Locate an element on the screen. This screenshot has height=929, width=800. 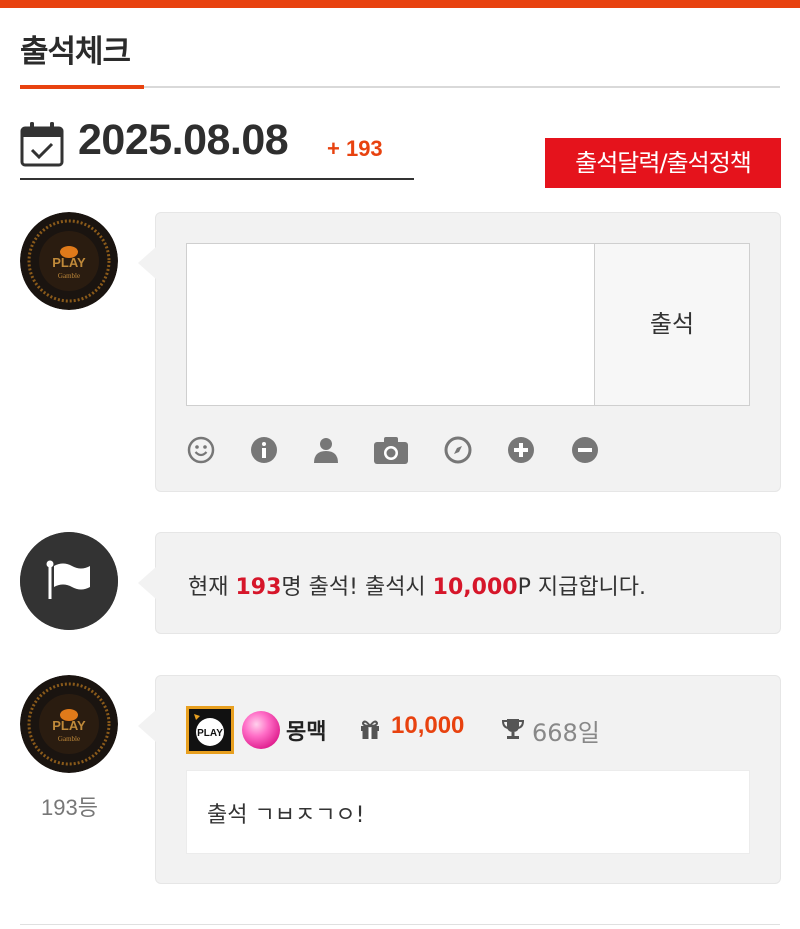
plus-circle-icon is located at coordinates (521, 450).